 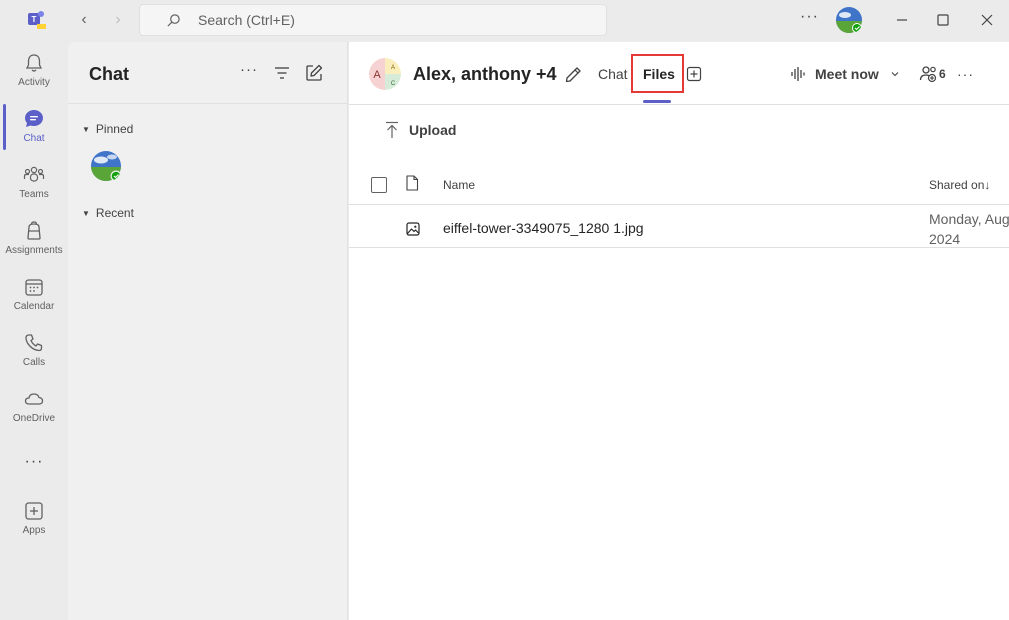 I want to click on cloud-icon, so click(x=34, y=399).